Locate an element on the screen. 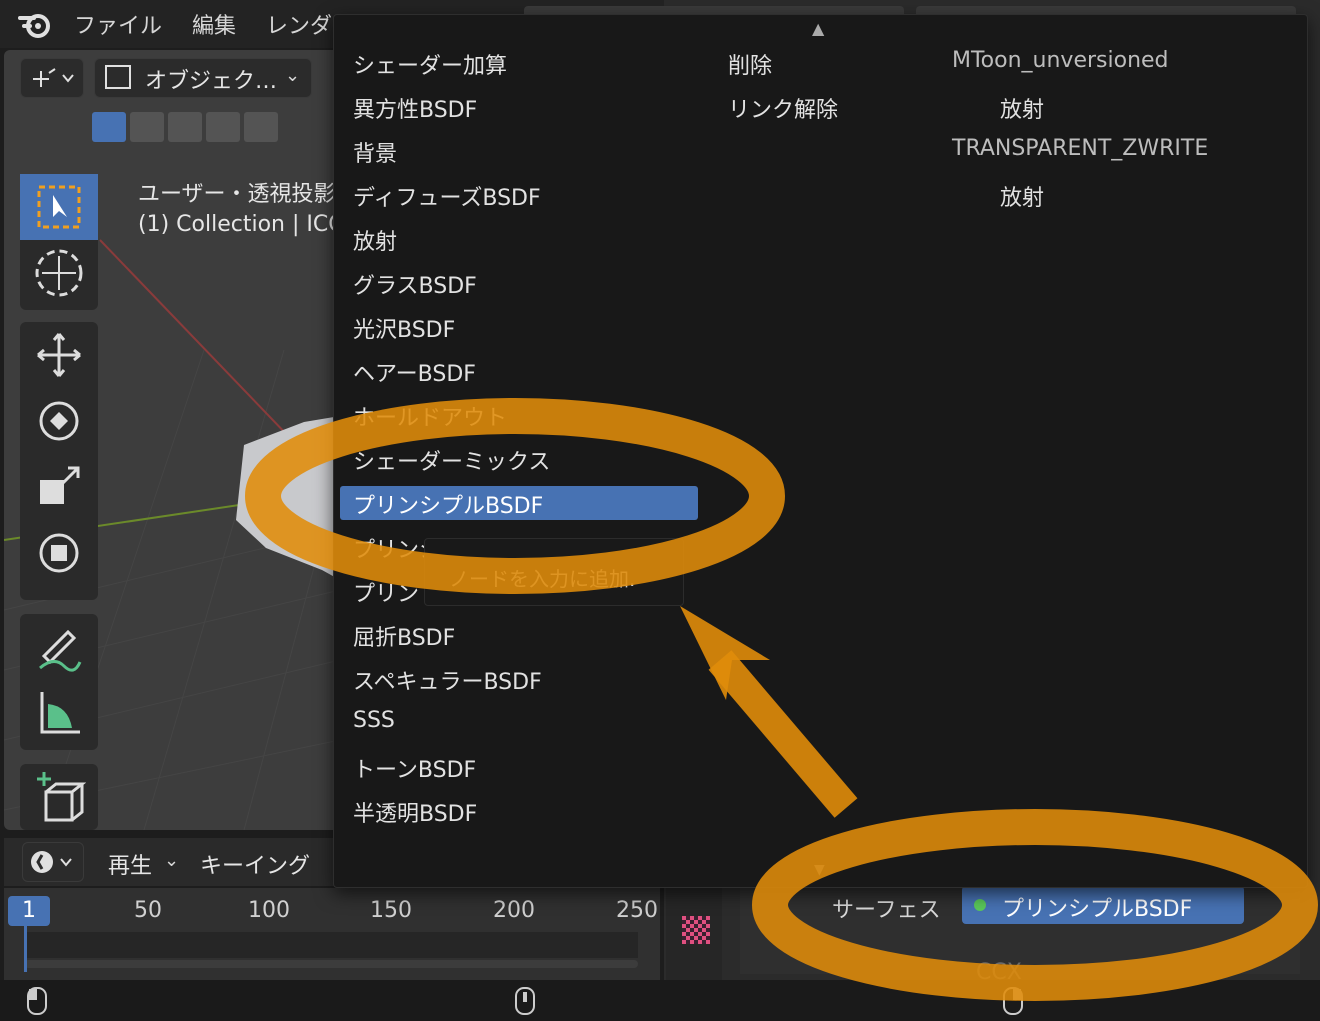  frame-mark: 150 is located at coordinates (391, 910).